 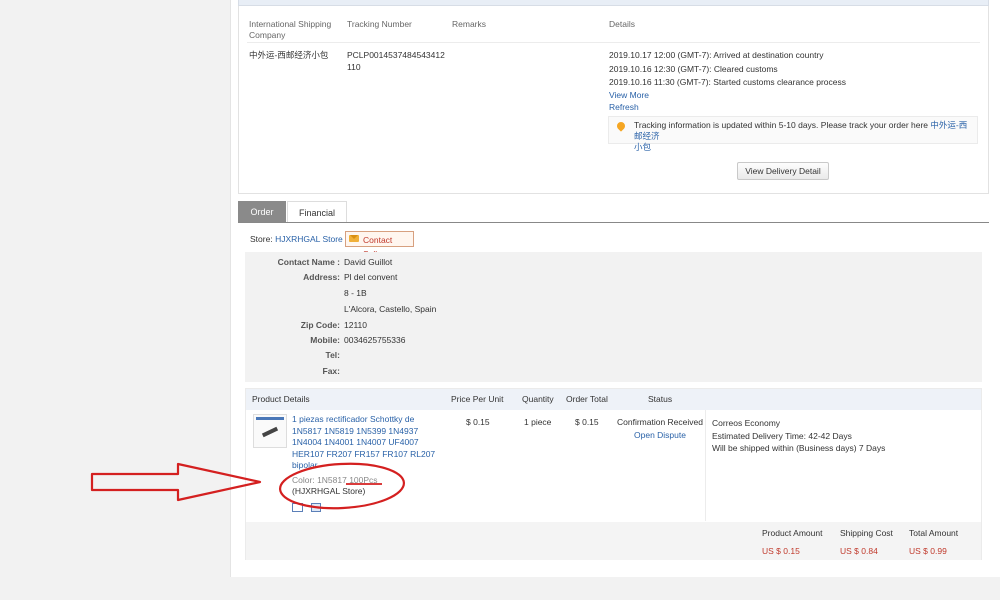 I want to click on annotation-arrow-icon, so click(x=176, y=482).